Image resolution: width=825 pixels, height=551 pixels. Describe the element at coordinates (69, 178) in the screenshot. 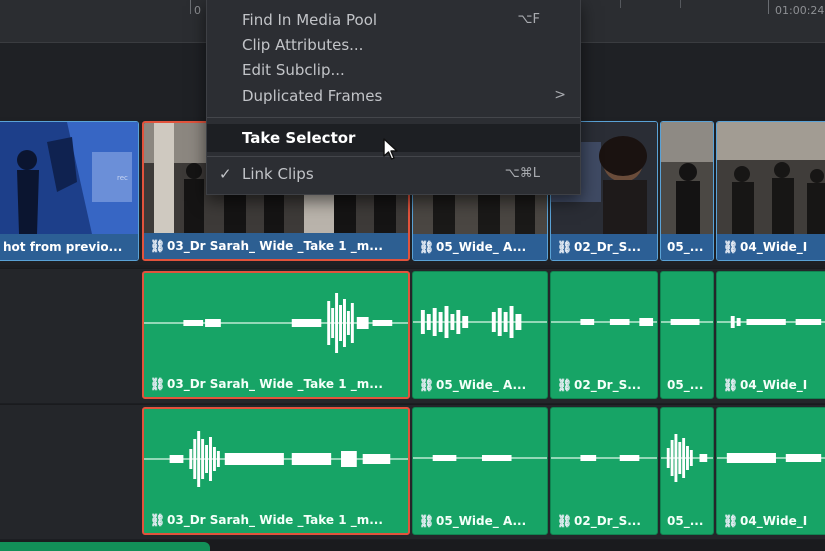

I see `clip-thumbnail: rec` at that location.